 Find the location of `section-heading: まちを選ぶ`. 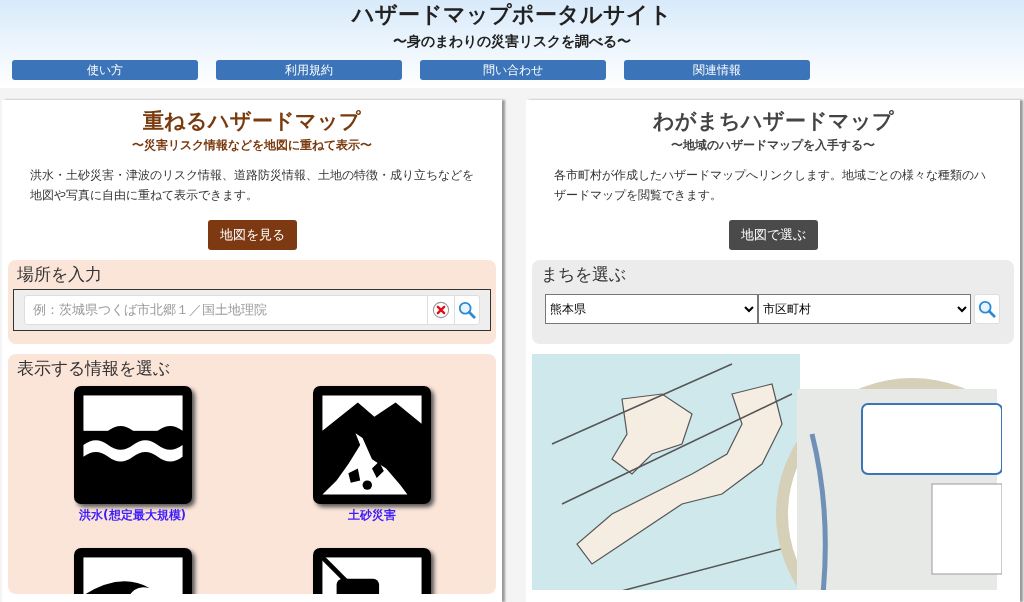

section-heading: まちを選ぶ is located at coordinates (583, 274).